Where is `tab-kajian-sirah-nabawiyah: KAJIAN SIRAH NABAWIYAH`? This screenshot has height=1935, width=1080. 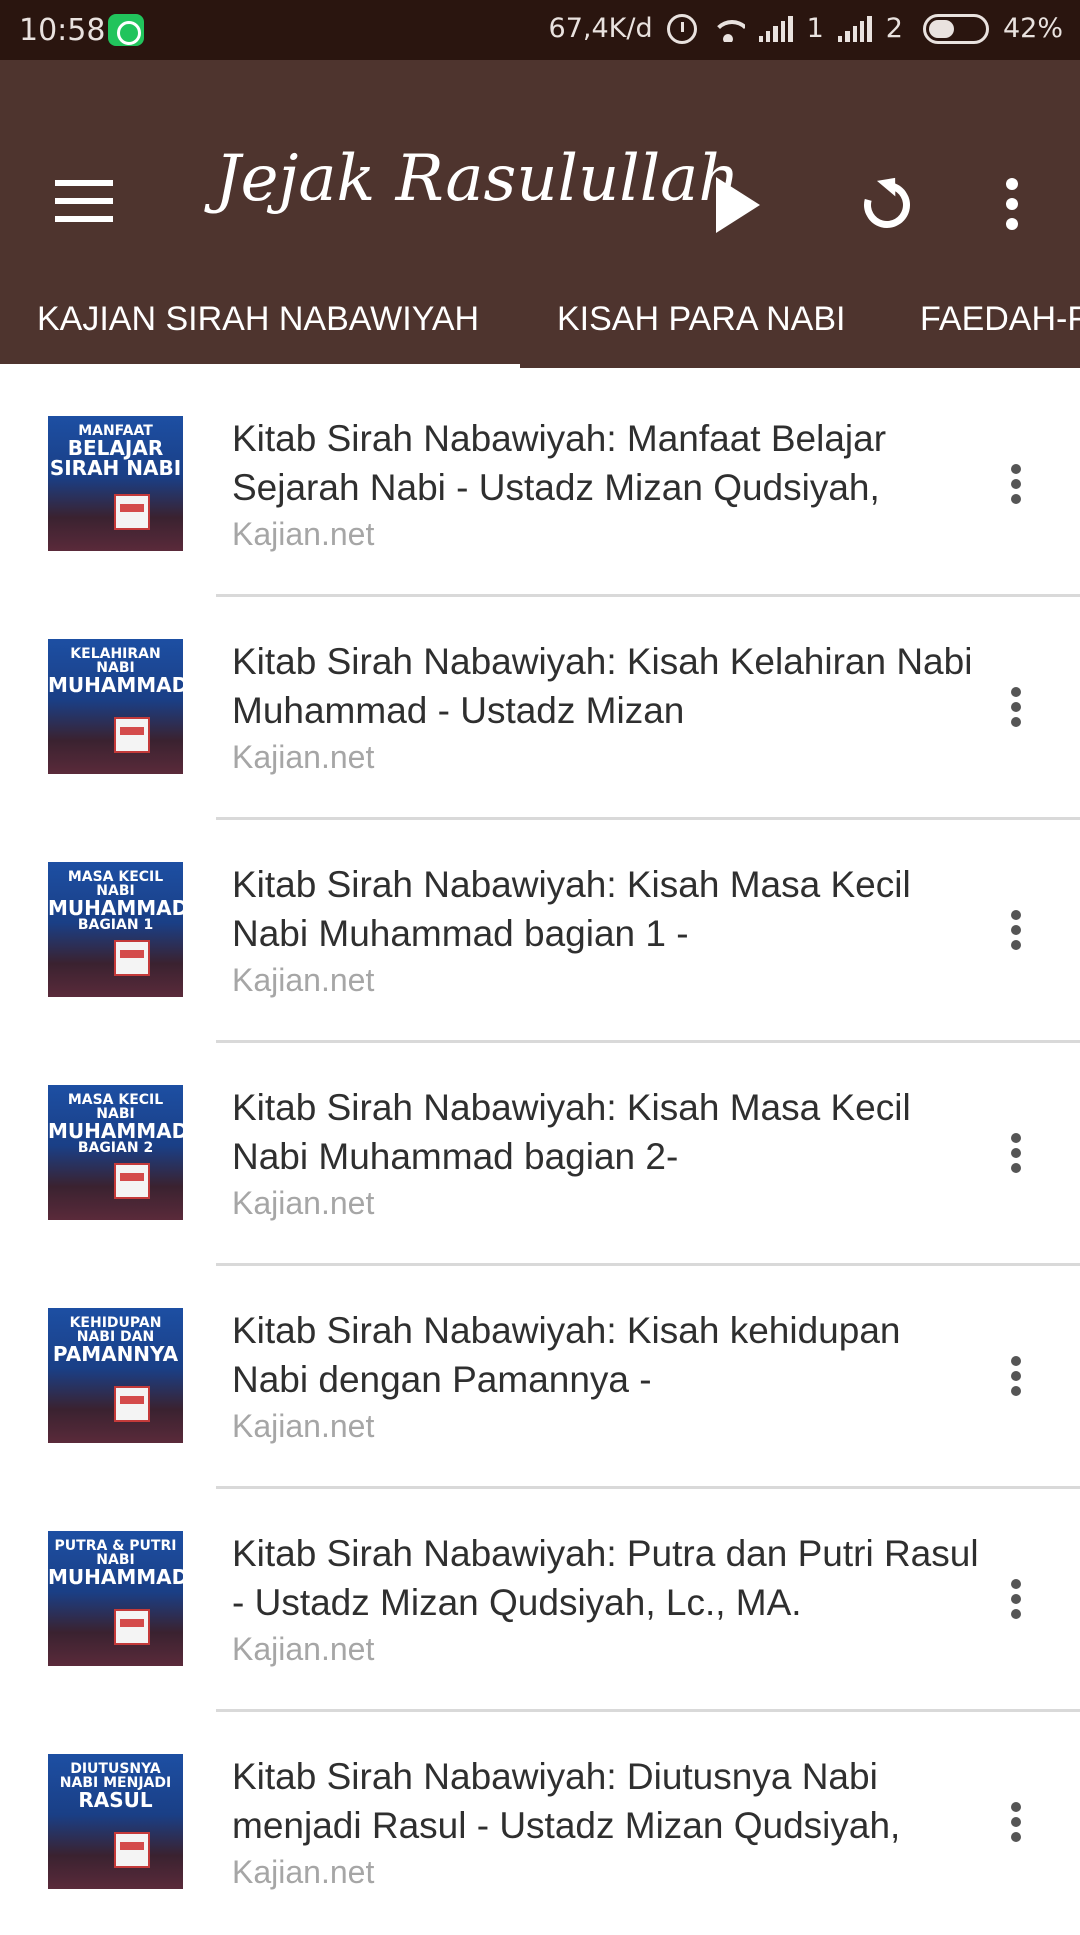 tab-kajian-sirah-nabawiyah: KAJIAN SIRAH NABAWIYAH is located at coordinates (258, 319).